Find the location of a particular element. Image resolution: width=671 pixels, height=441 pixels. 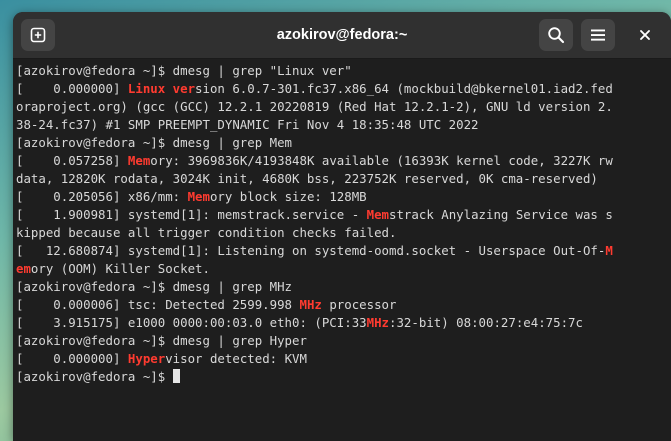

terminal-line: [azokirov@fedora ~]$ dmesg | grep Hyper is located at coordinates (343, 341).